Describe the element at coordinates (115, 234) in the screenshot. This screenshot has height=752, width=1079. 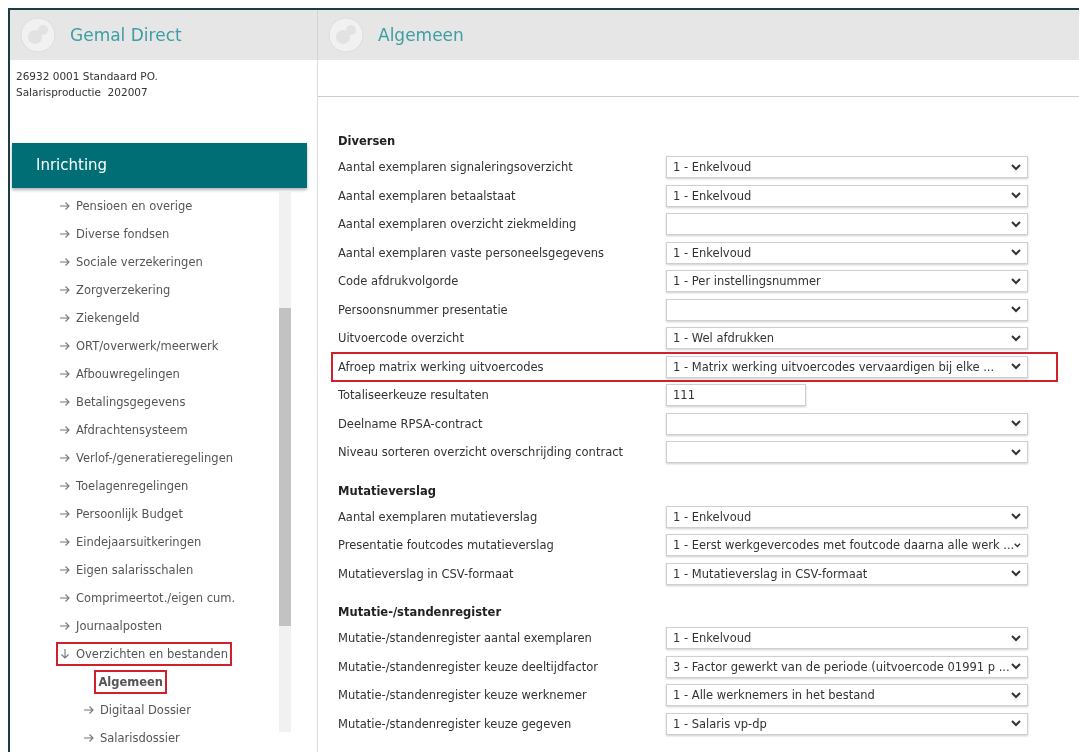
I see `tree-item: Diverse fondsen` at that location.